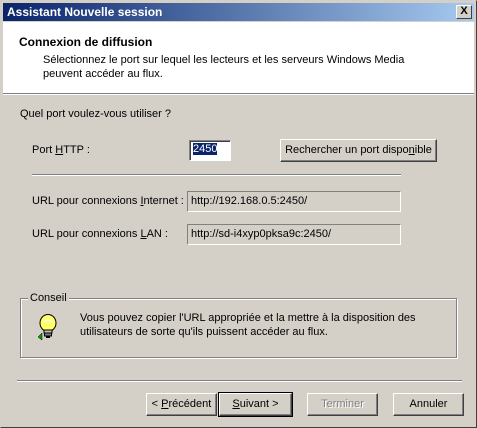 This screenshot has width=477, height=428. Describe the element at coordinates (48, 298) in the screenshot. I see `tip-group-label: Conseil` at that location.